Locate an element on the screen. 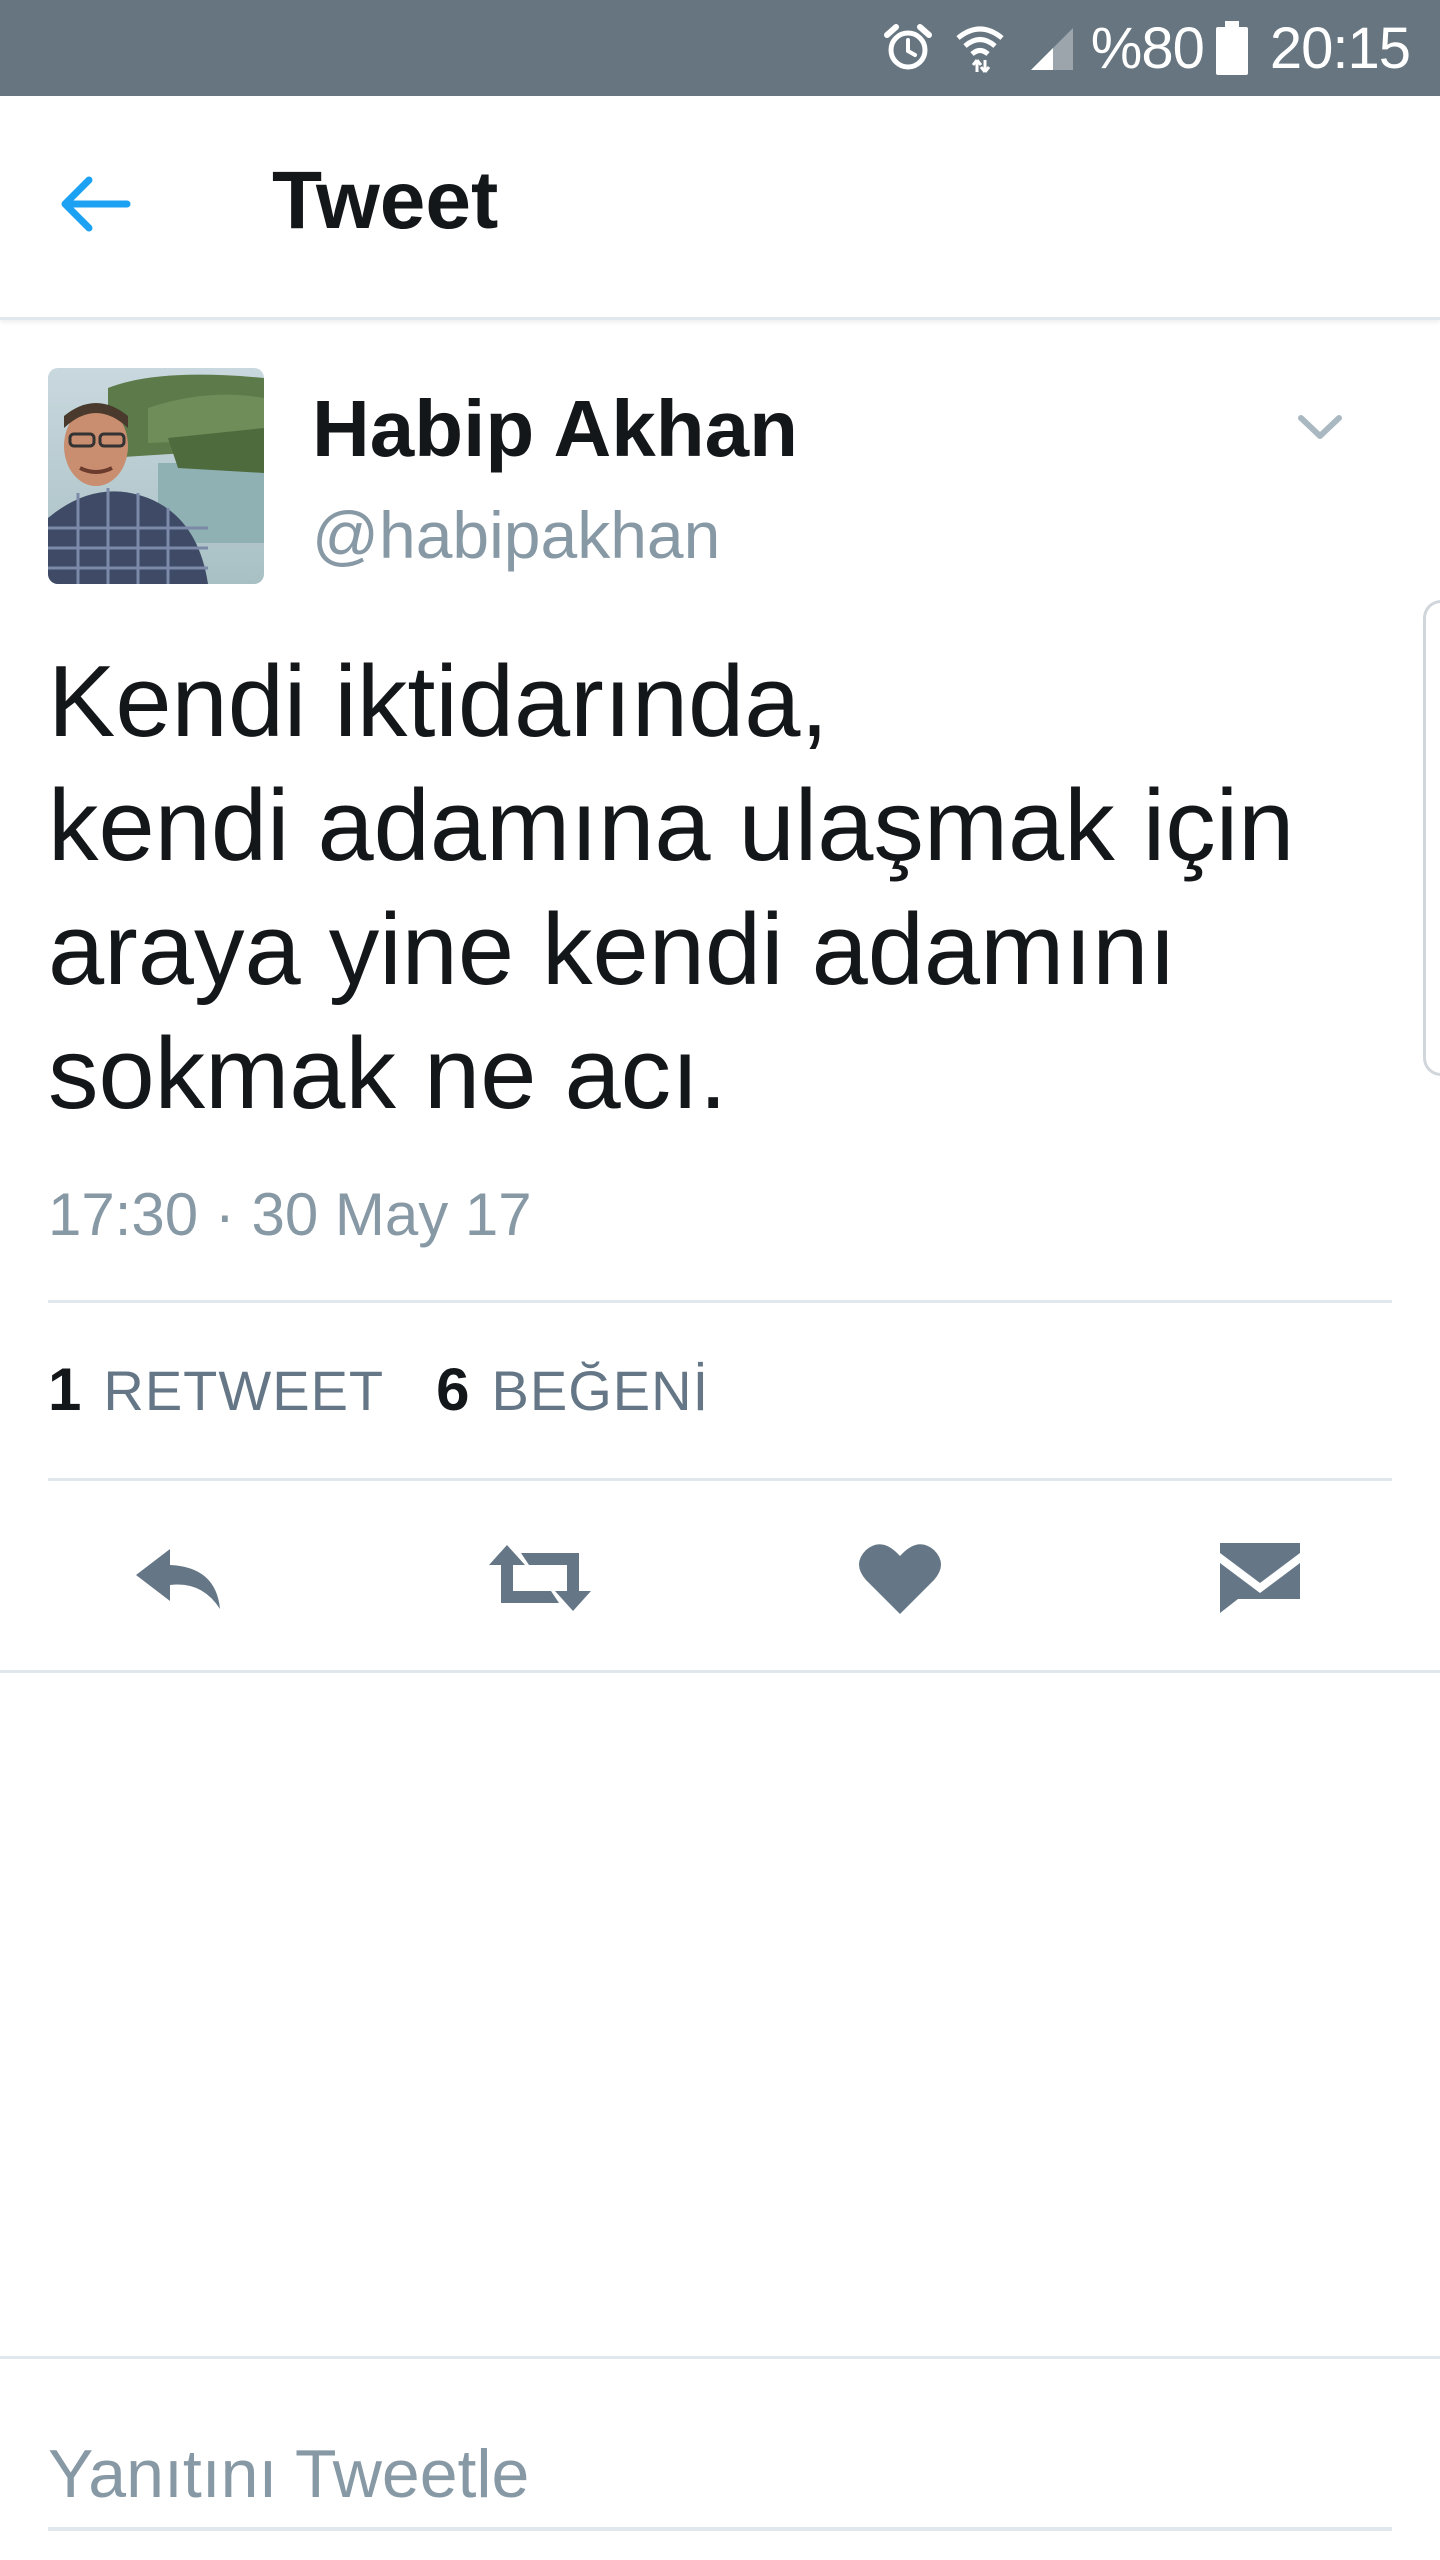 The image size is (1440, 2560). direct-message-icon is located at coordinates (1260, 1580).